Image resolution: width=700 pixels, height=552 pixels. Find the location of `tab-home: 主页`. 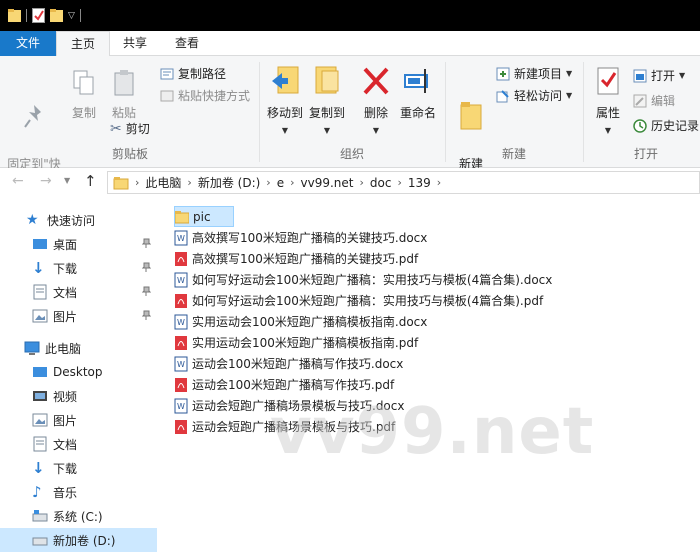

tab-home: 主页 is located at coordinates (83, 44).